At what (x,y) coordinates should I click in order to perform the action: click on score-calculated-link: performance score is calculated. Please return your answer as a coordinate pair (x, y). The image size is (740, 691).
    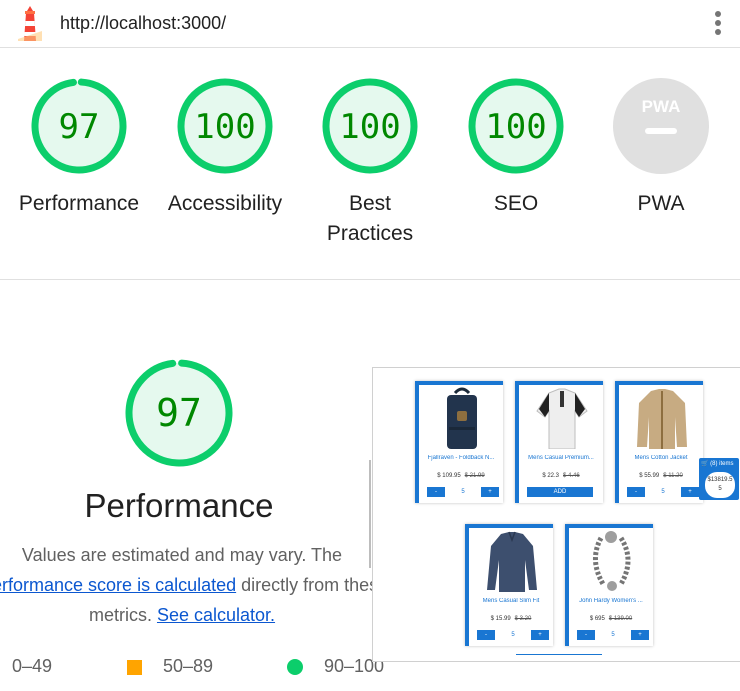
    Looking at the image, I should click on (118, 585).